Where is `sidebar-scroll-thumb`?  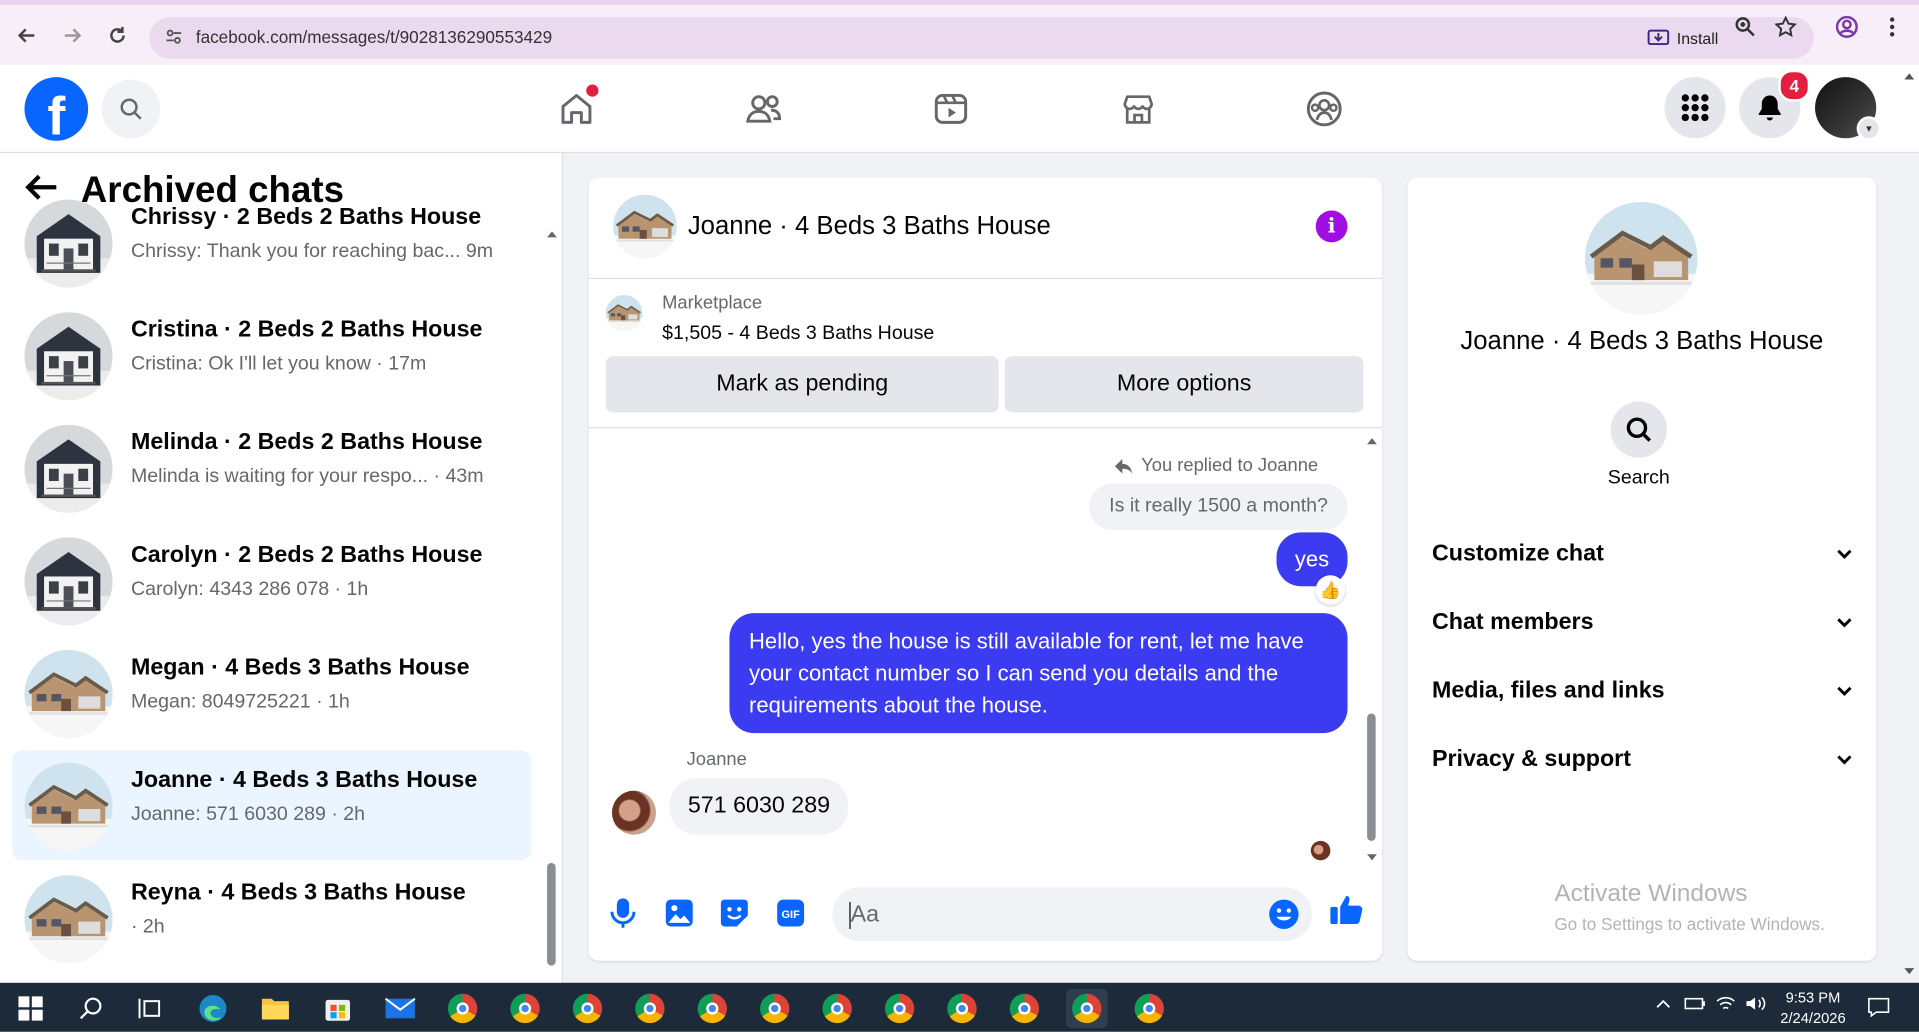 sidebar-scroll-thumb is located at coordinates (551, 914).